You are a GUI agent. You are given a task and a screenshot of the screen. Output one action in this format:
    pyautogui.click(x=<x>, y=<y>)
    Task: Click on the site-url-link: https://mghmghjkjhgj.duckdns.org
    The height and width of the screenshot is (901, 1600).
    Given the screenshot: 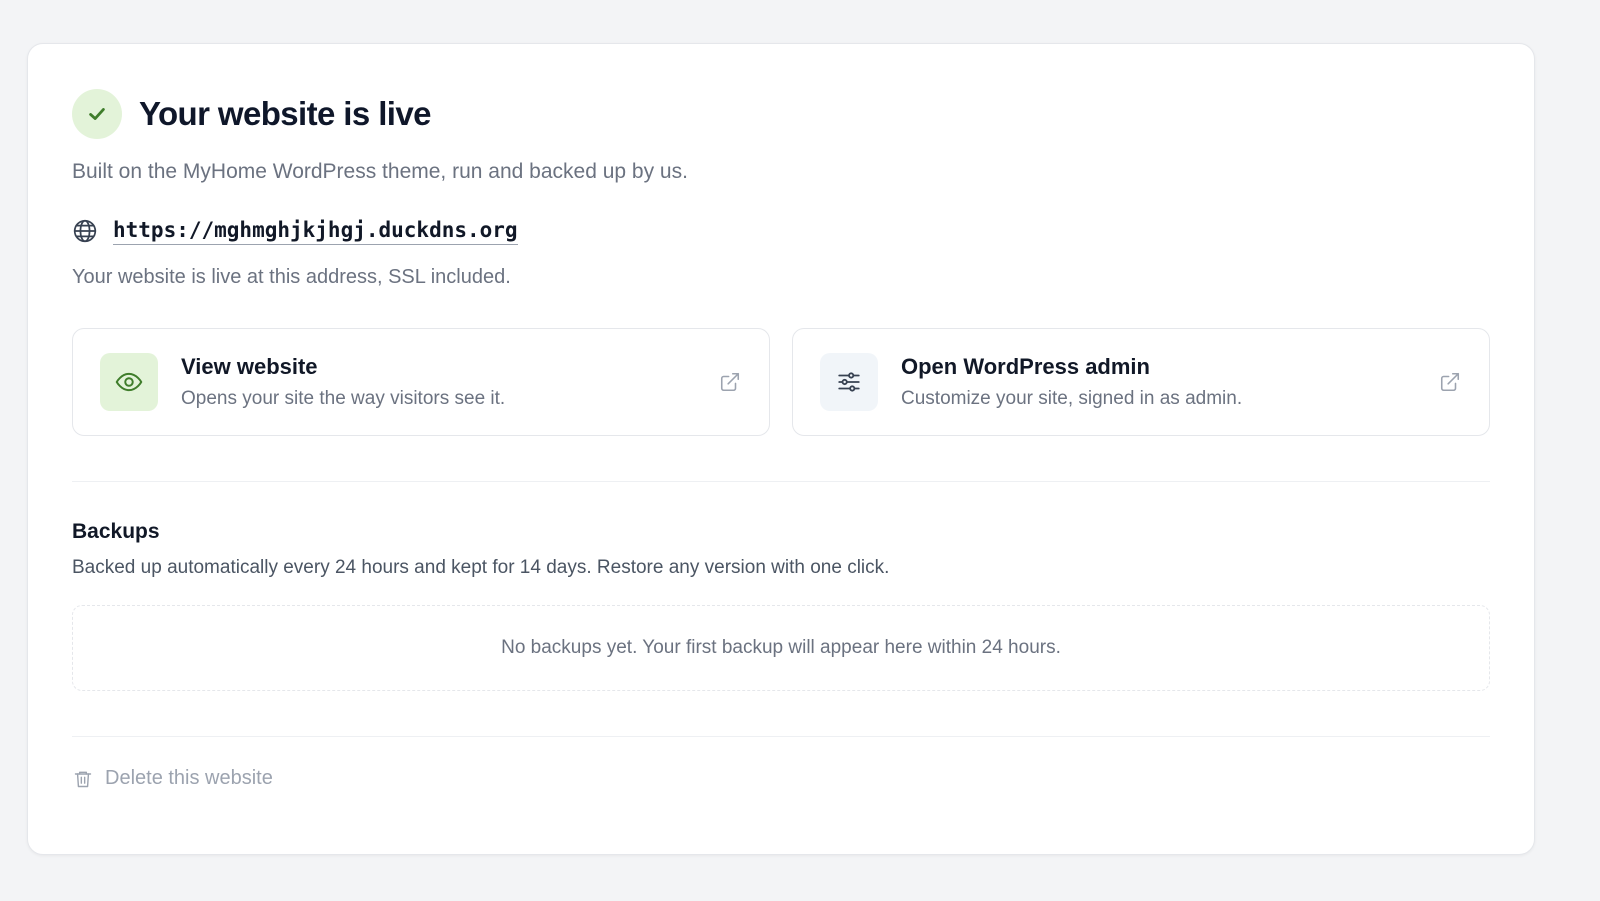 What is the action you would take?
    pyautogui.click(x=315, y=231)
    